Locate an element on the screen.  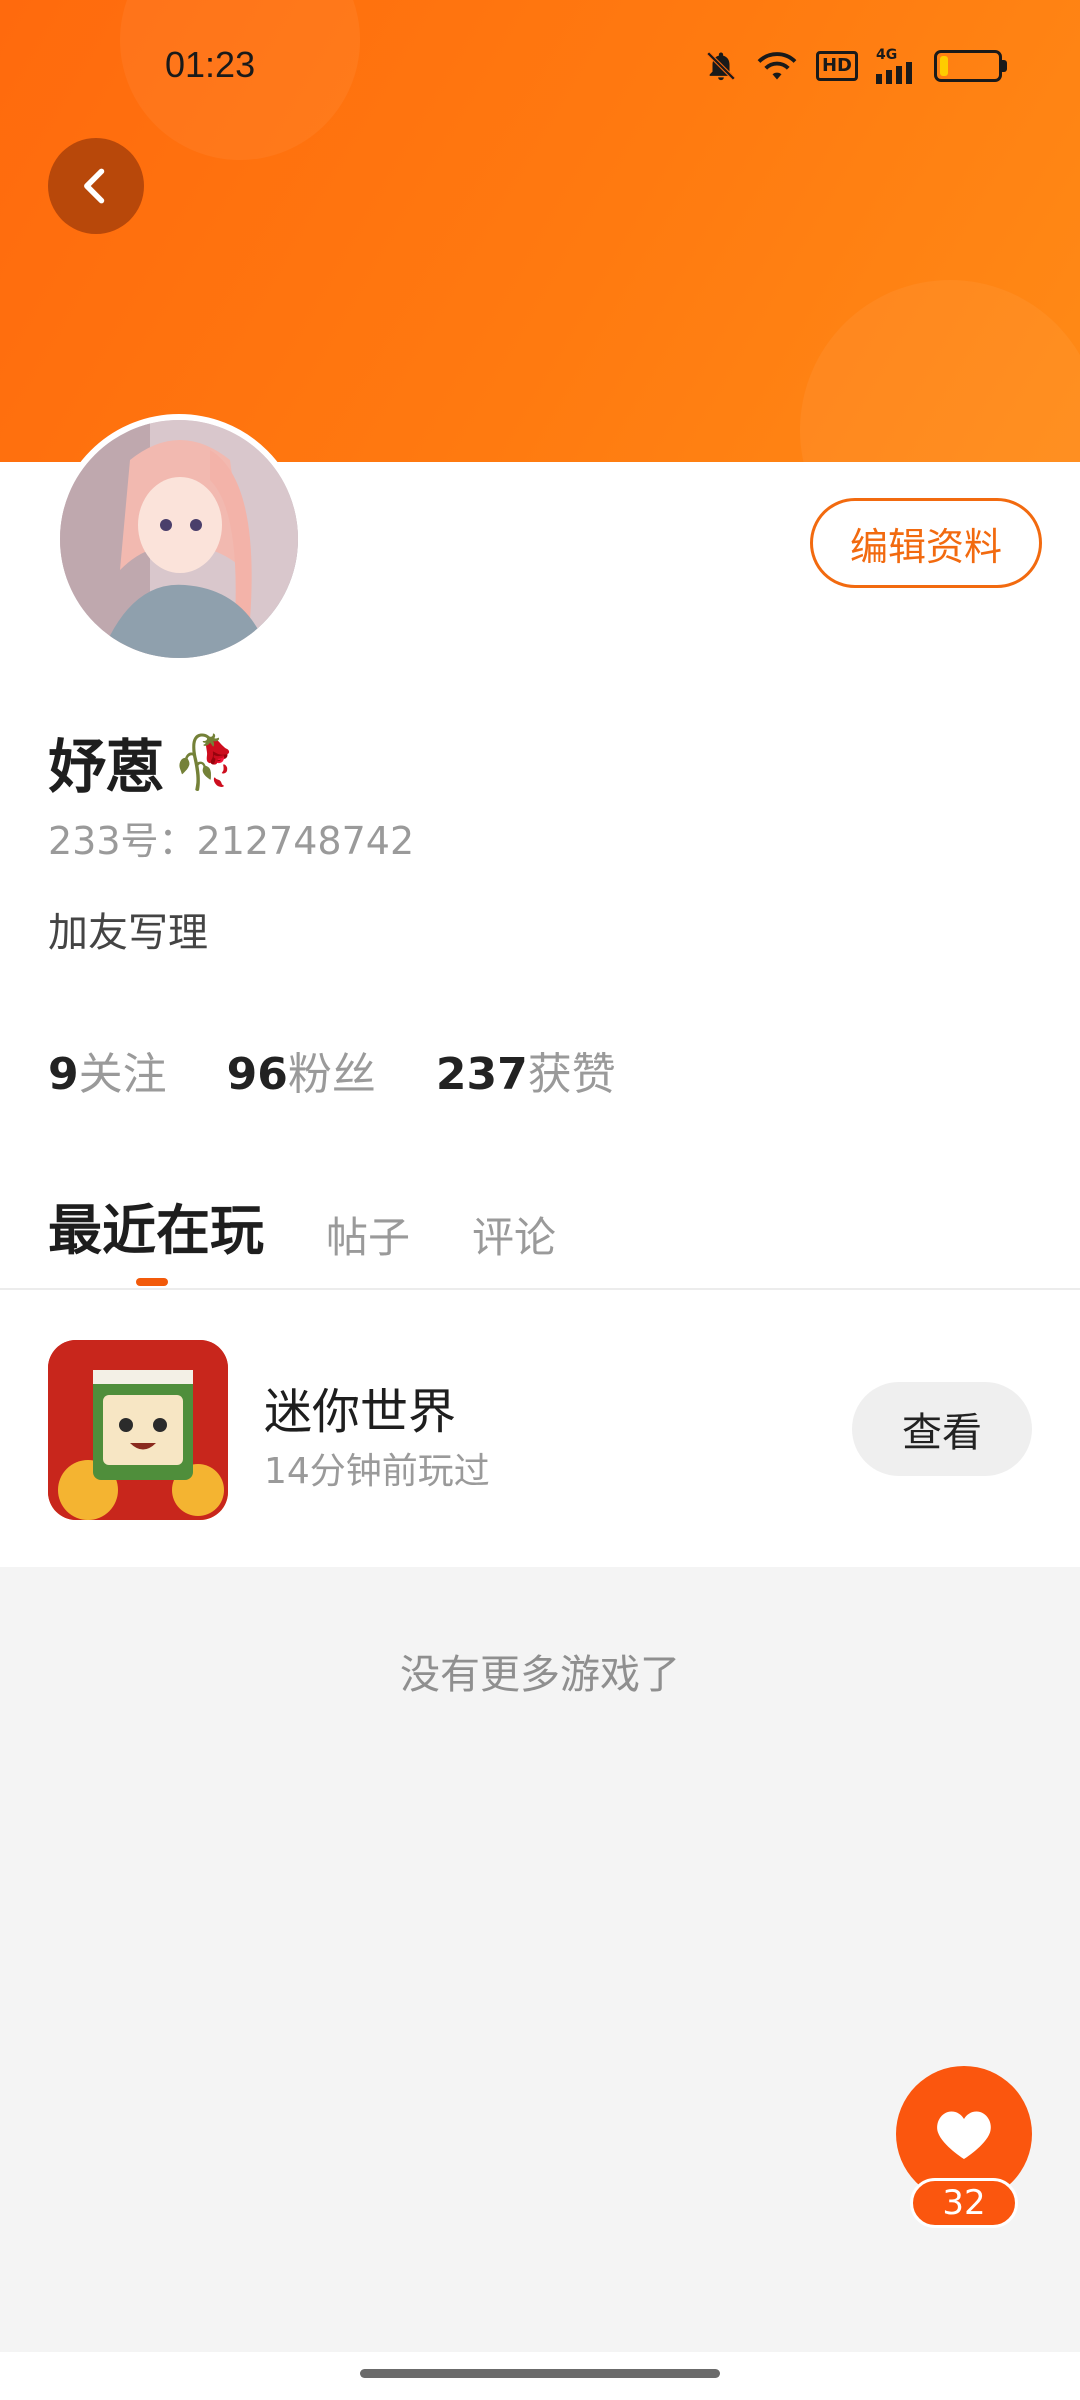
tab-posts: 帖子 is located at coordinates (368, 1234).